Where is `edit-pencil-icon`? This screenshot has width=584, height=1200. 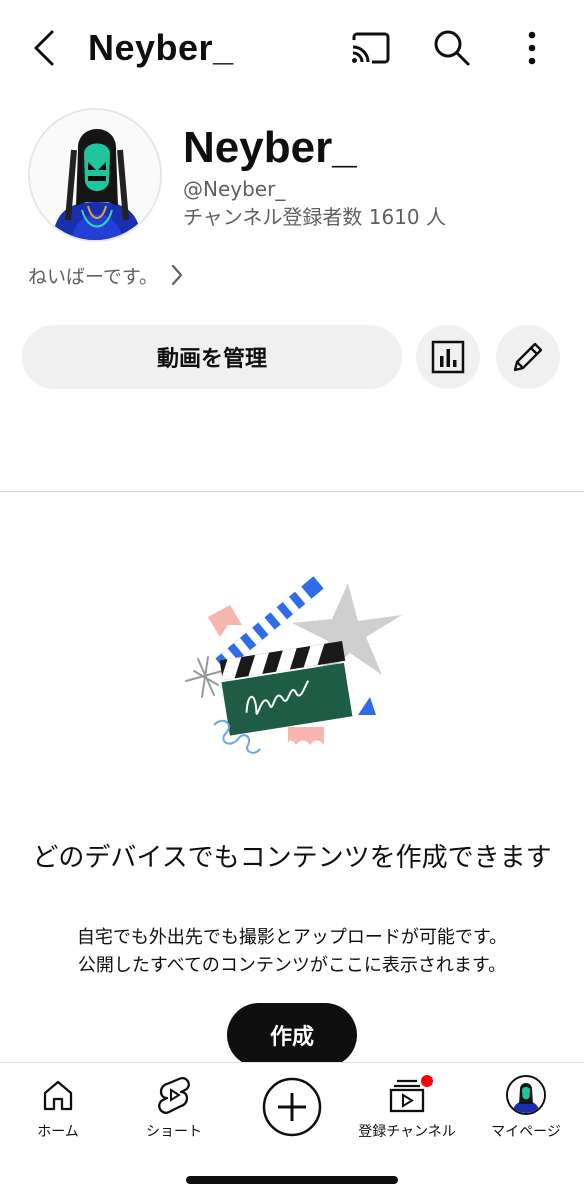 edit-pencil-icon is located at coordinates (528, 357).